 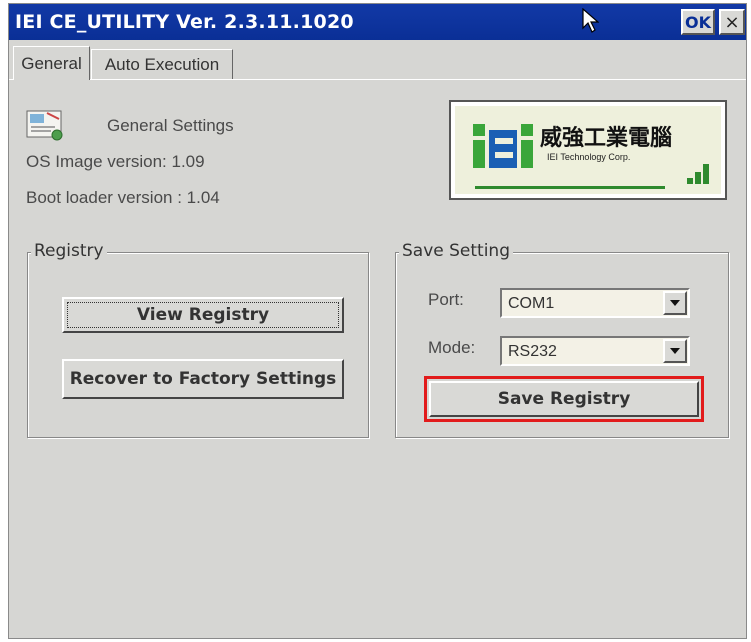 What do you see at coordinates (162, 64) in the screenshot?
I see `tab-auto-execution: Auto Execution` at bounding box center [162, 64].